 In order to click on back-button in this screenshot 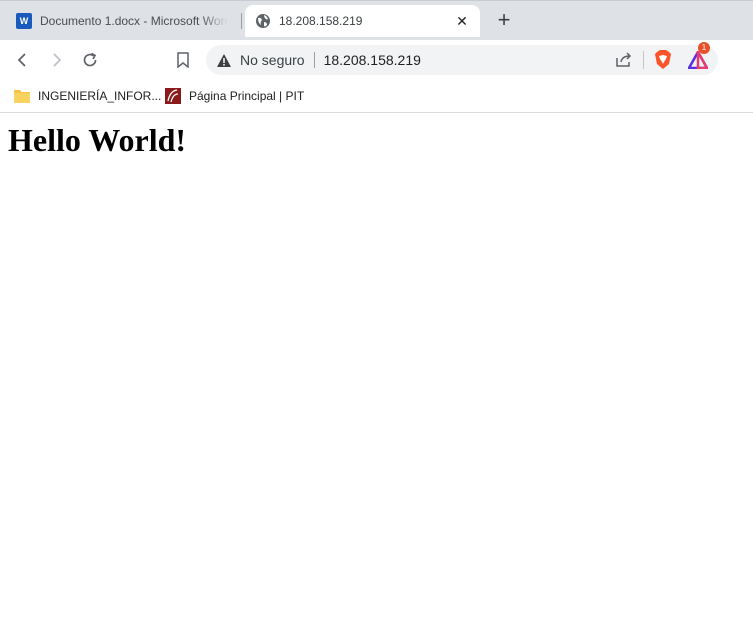, I will do `click(23, 60)`.